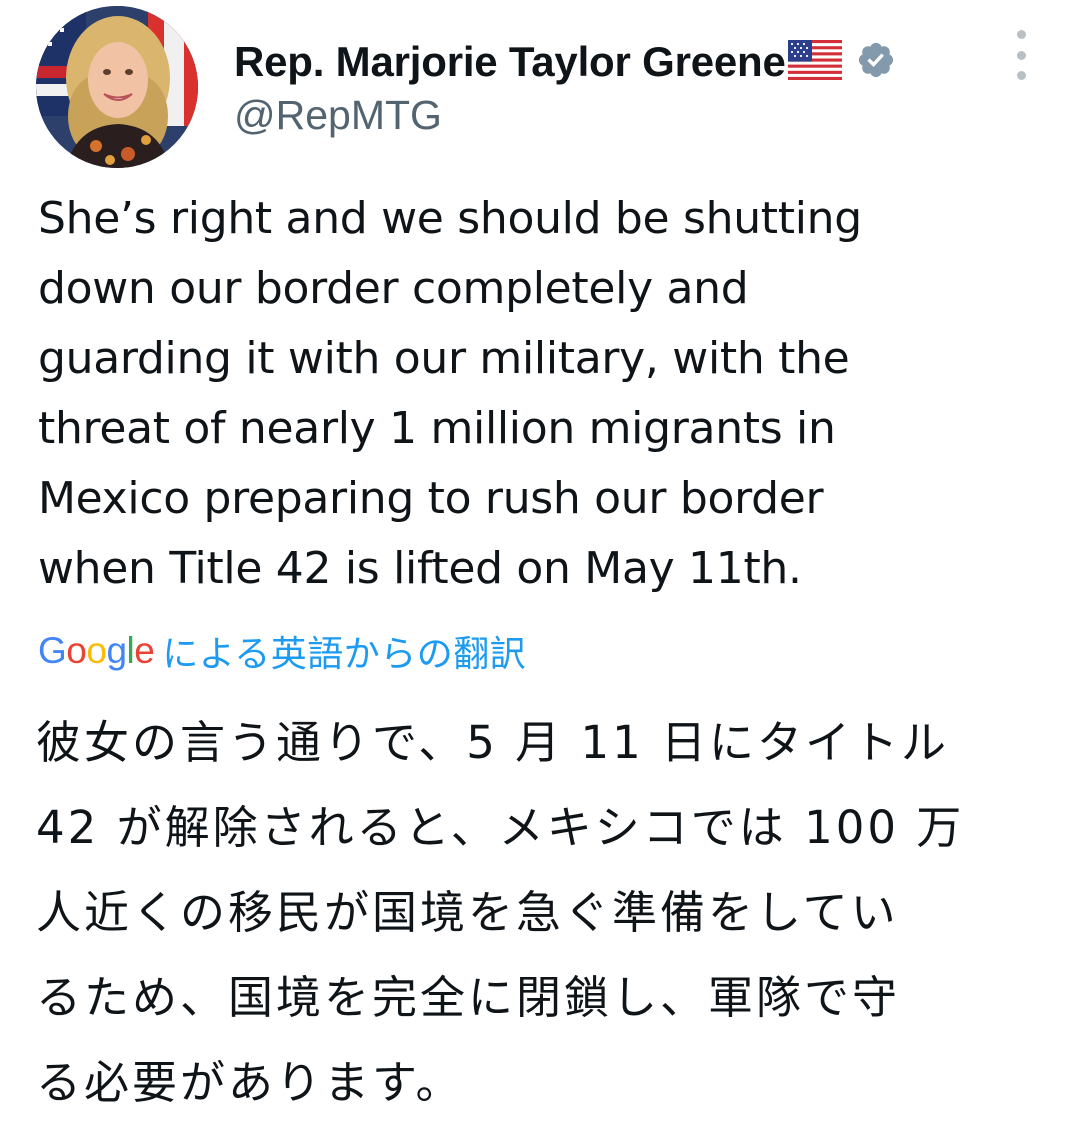 The width and height of the screenshot is (1080, 1135). What do you see at coordinates (450, 218) in the screenshot?
I see `tweet-text-line: She’s right and we should be shutting` at bounding box center [450, 218].